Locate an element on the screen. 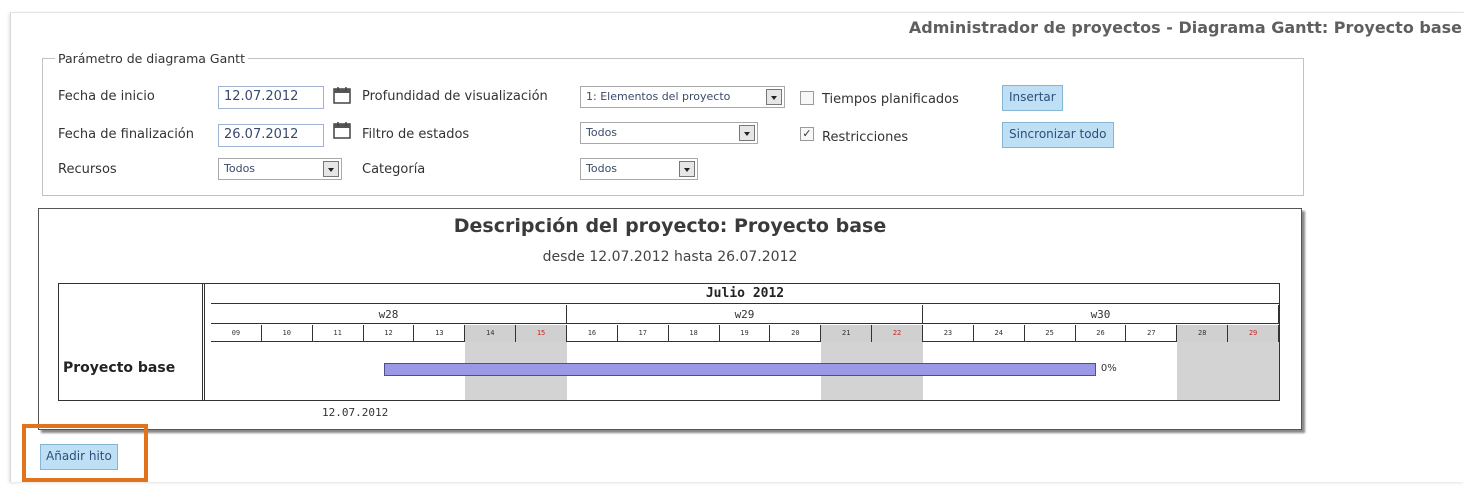 The width and height of the screenshot is (1464, 488). week-cell: w29 is located at coordinates (745, 314).